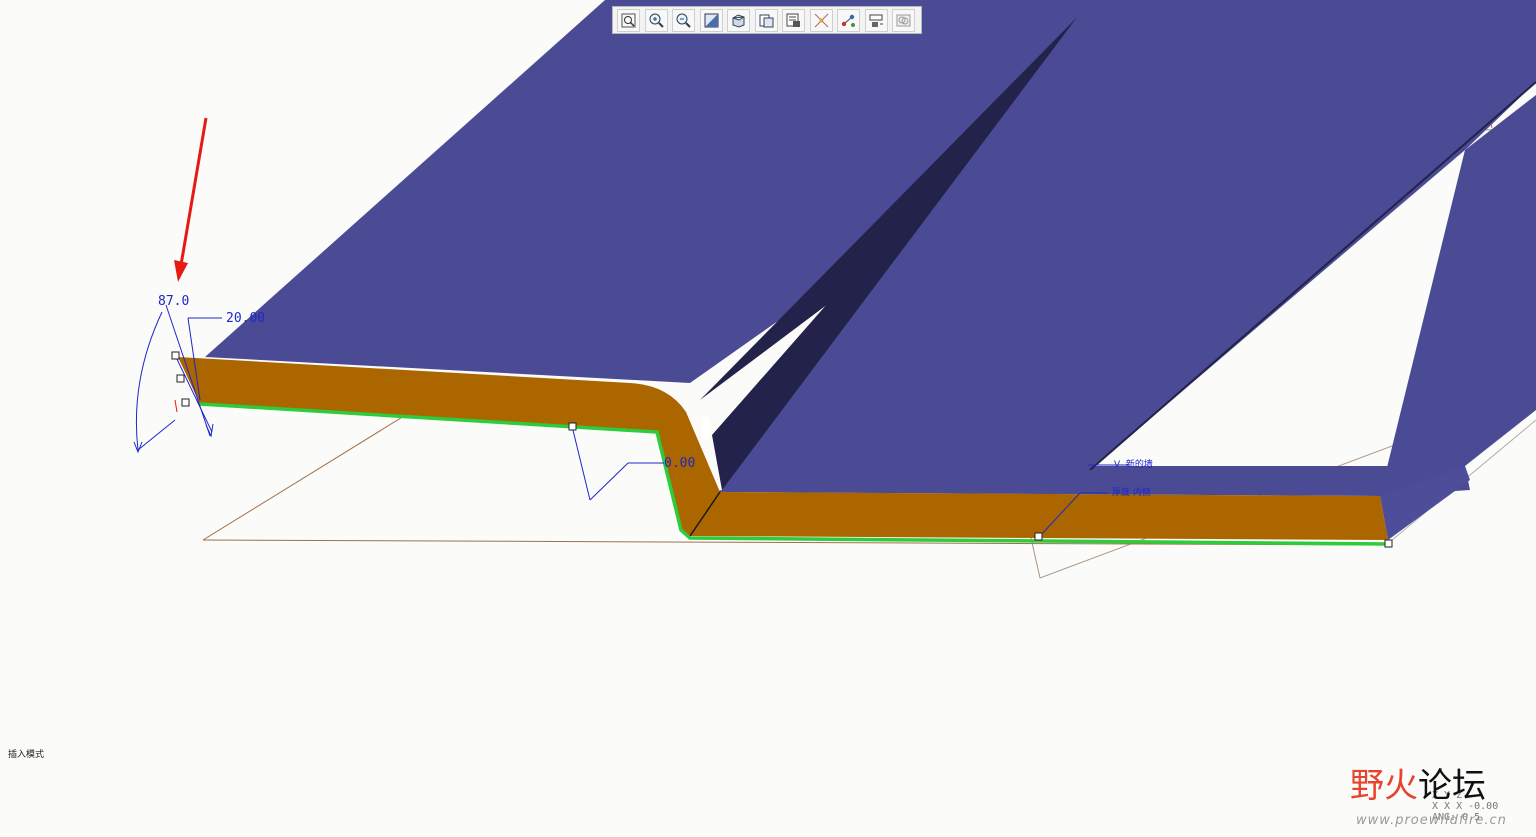 The height and width of the screenshot is (837, 1536). I want to click on zoom-out-button, so click(683, 20).